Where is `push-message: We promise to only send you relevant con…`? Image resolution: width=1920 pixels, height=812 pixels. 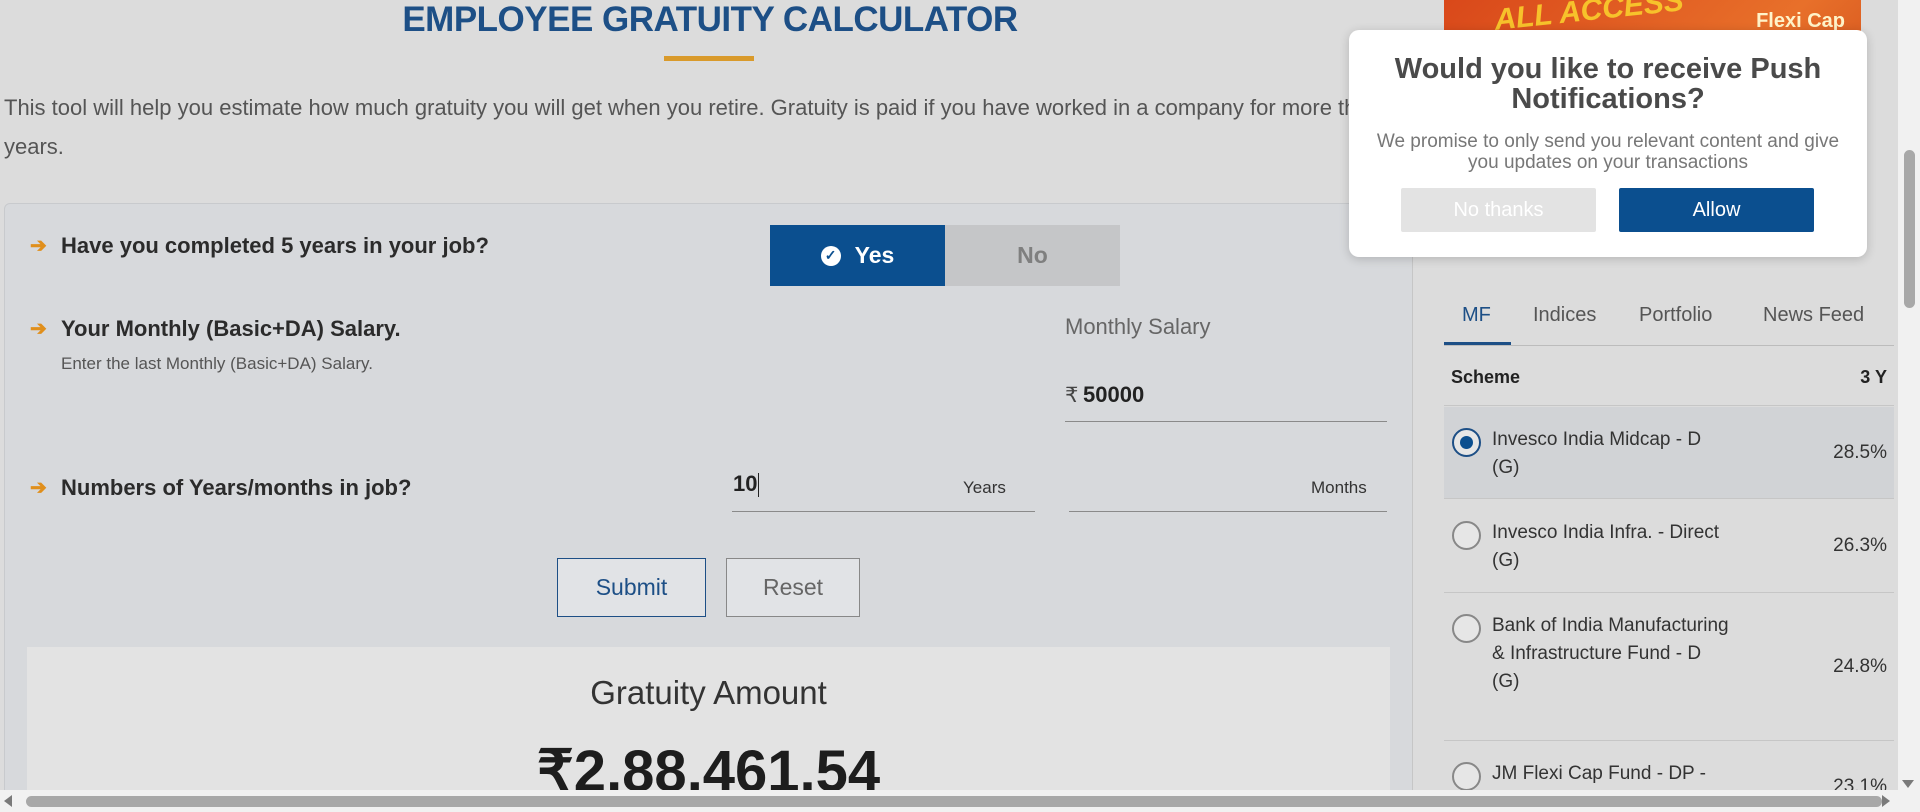 push-message: We promise to only send you relevant con… is located at coordinates (1608, 152).